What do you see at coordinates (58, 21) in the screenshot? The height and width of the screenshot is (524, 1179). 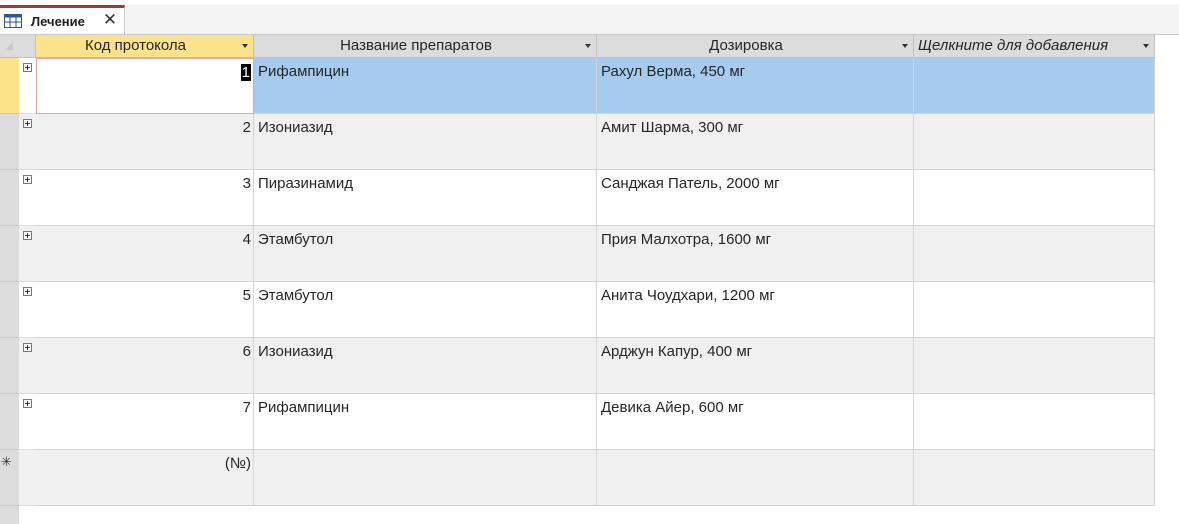 I see `tab-label: Лечение` at bounding box center [58, 21].